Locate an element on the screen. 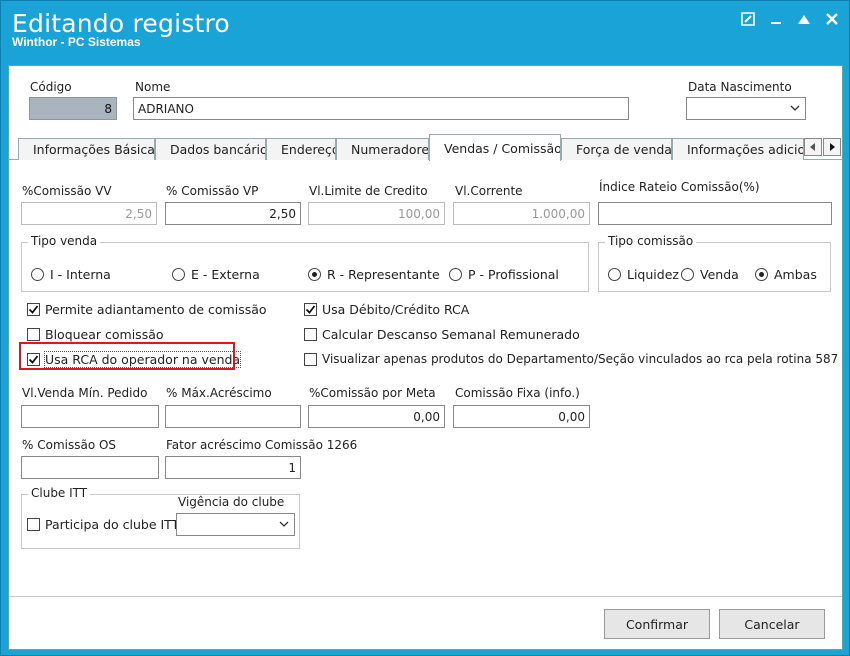 Image resolution: width=850 pixels, height=656 pixels. comissao-vv-label: %Comissão VV is located at coordinates (67, 191).